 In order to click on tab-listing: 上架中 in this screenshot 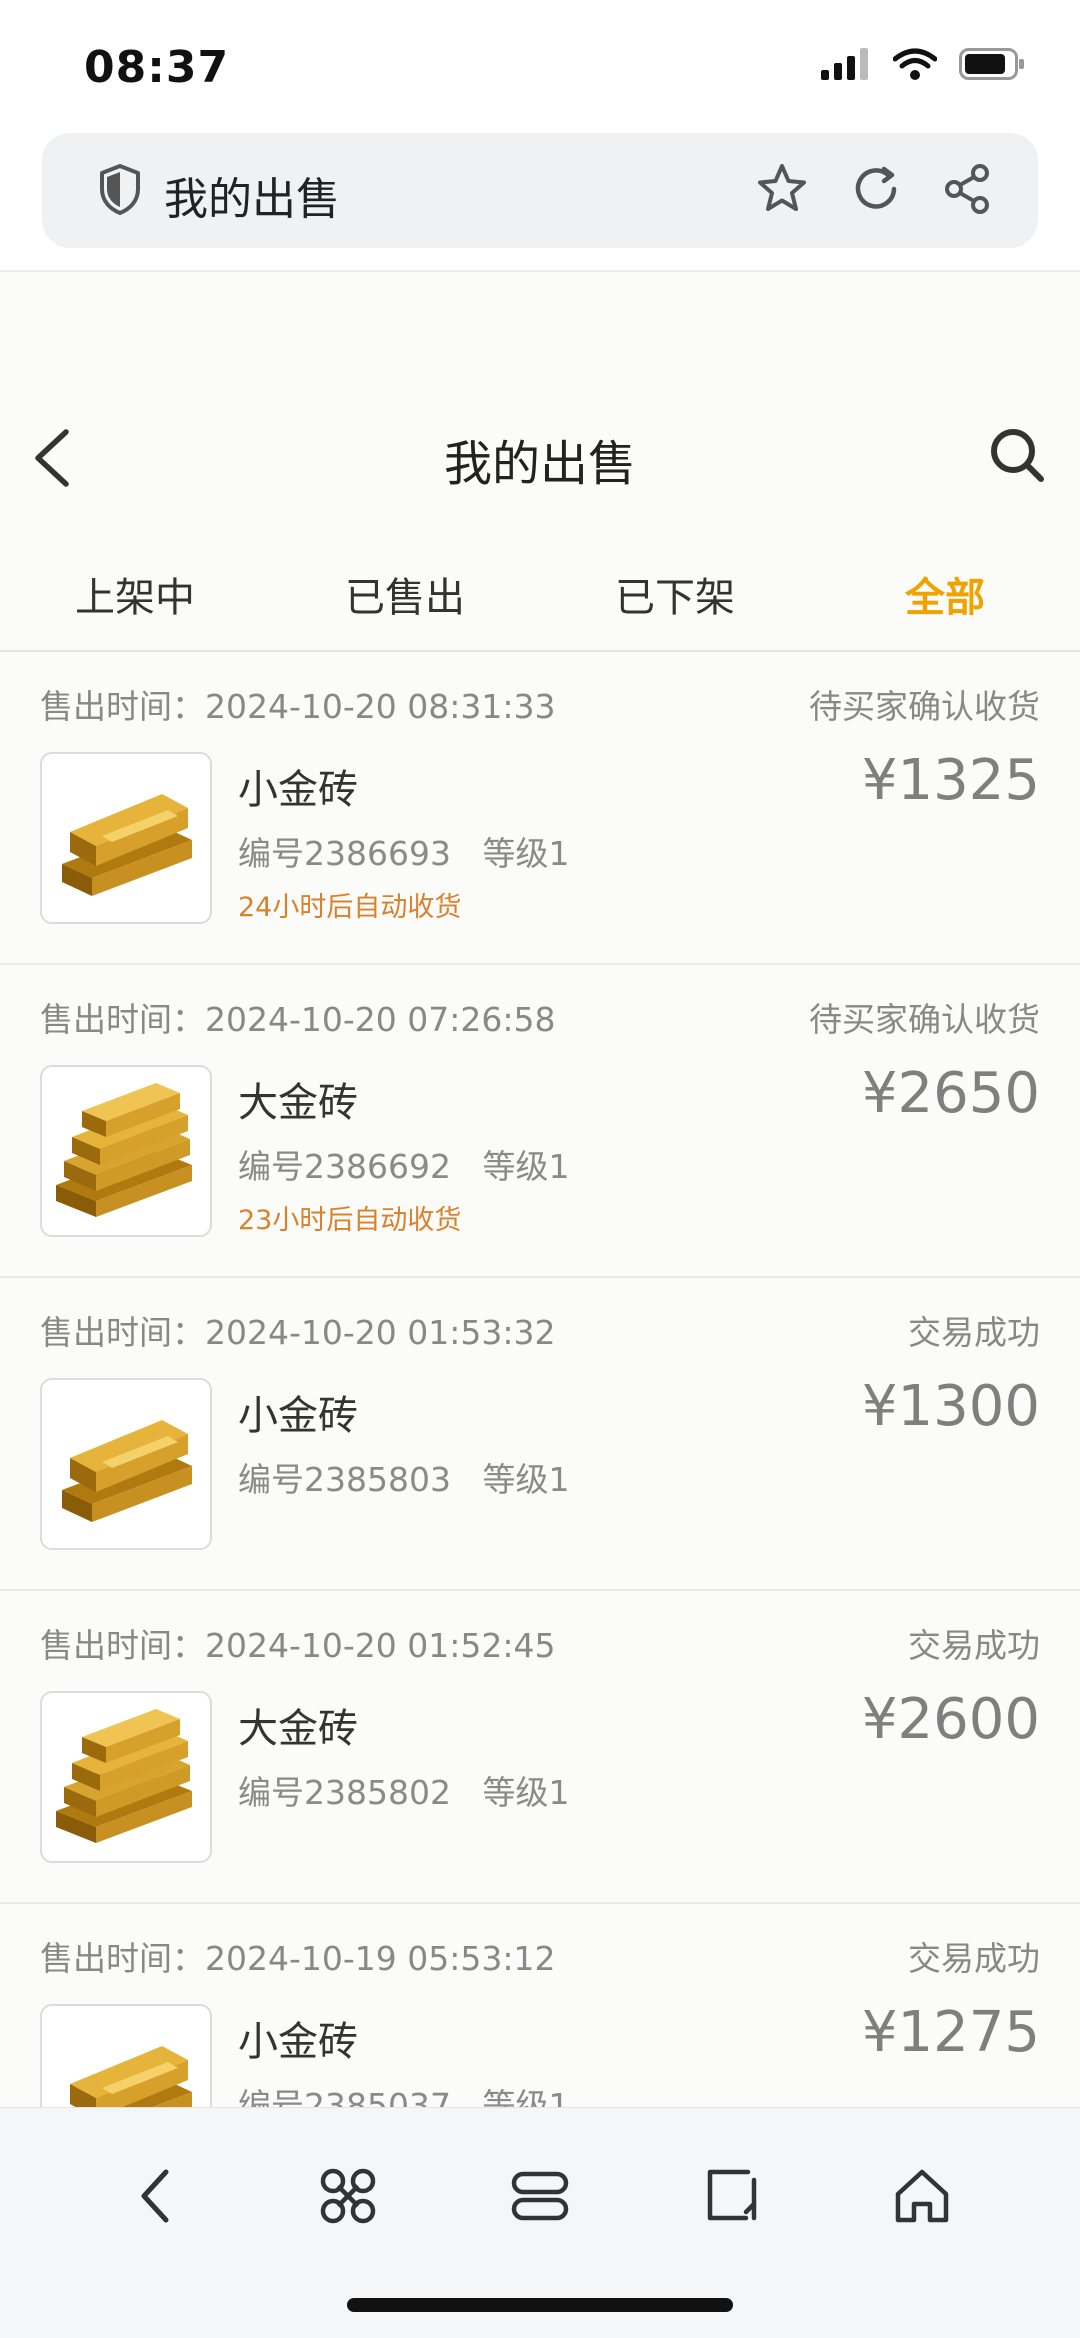, I will do `click(135, 597)`.